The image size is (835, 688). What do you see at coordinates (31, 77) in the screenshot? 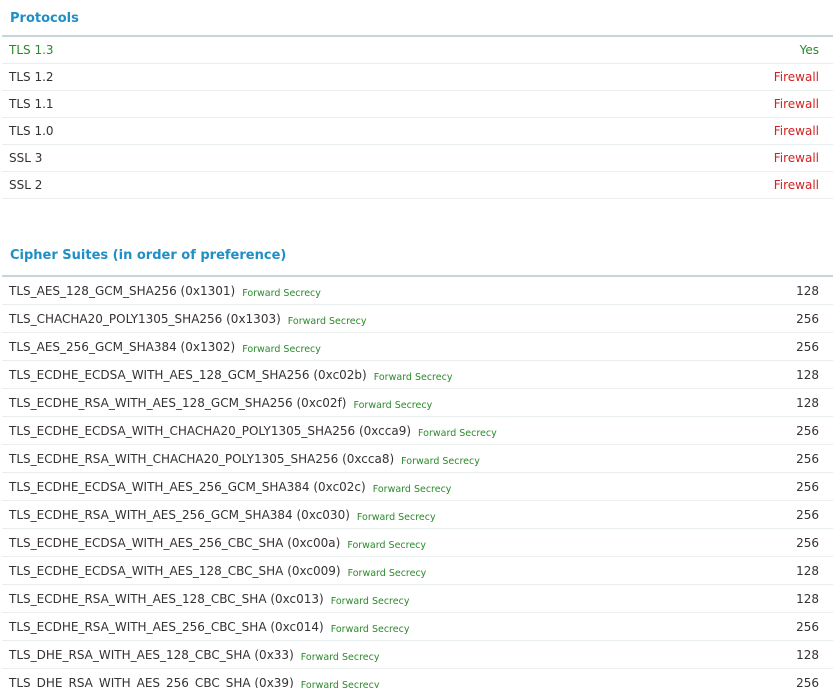
I see `protocol-name: TLS 1.2` at bounding box center [31, 77].